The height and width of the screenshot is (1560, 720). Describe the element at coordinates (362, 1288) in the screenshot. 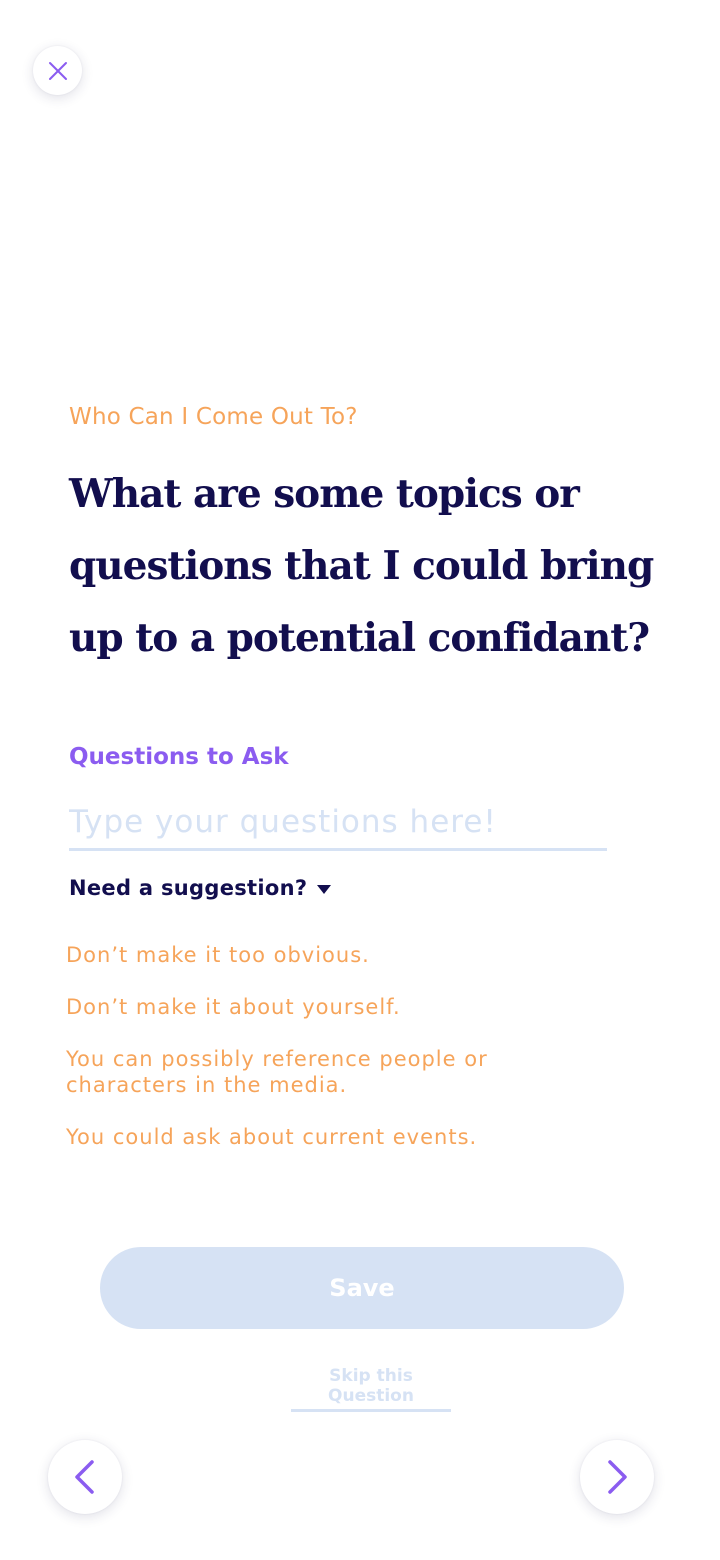

I see `save-button: Save` at that location.